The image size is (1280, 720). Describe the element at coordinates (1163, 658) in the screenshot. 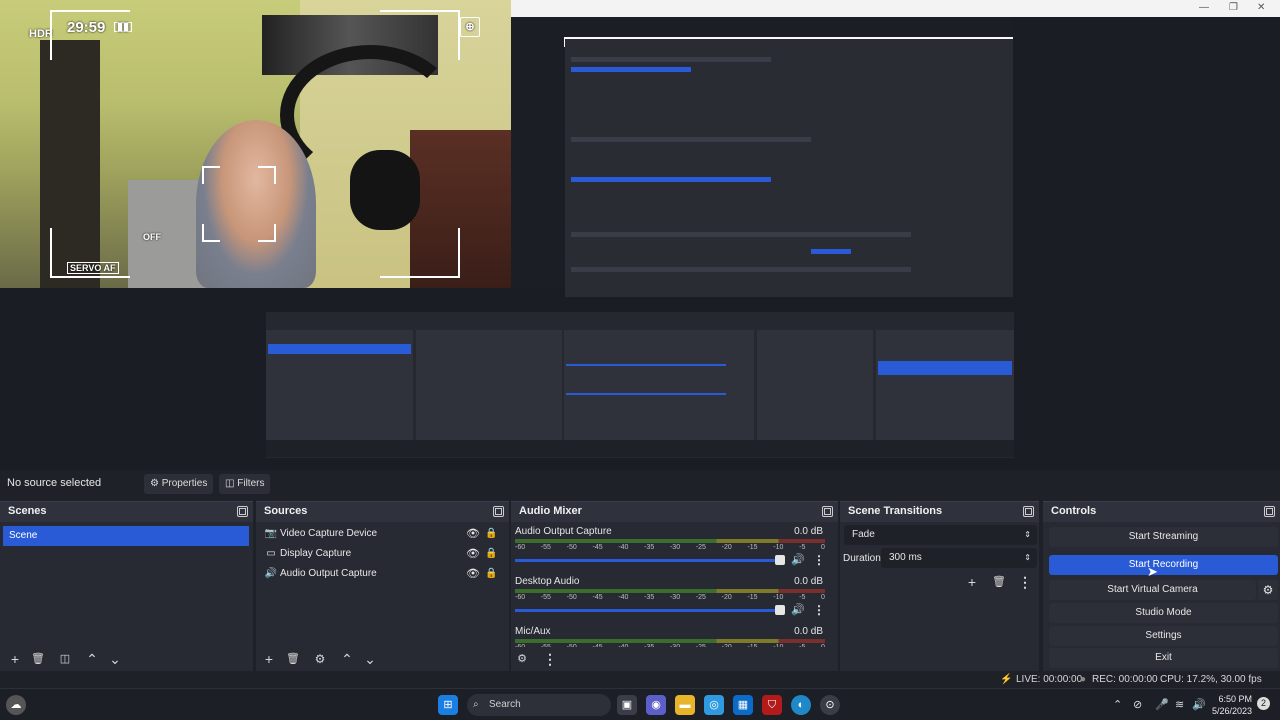

I see `exit-button: Exit` at that location.